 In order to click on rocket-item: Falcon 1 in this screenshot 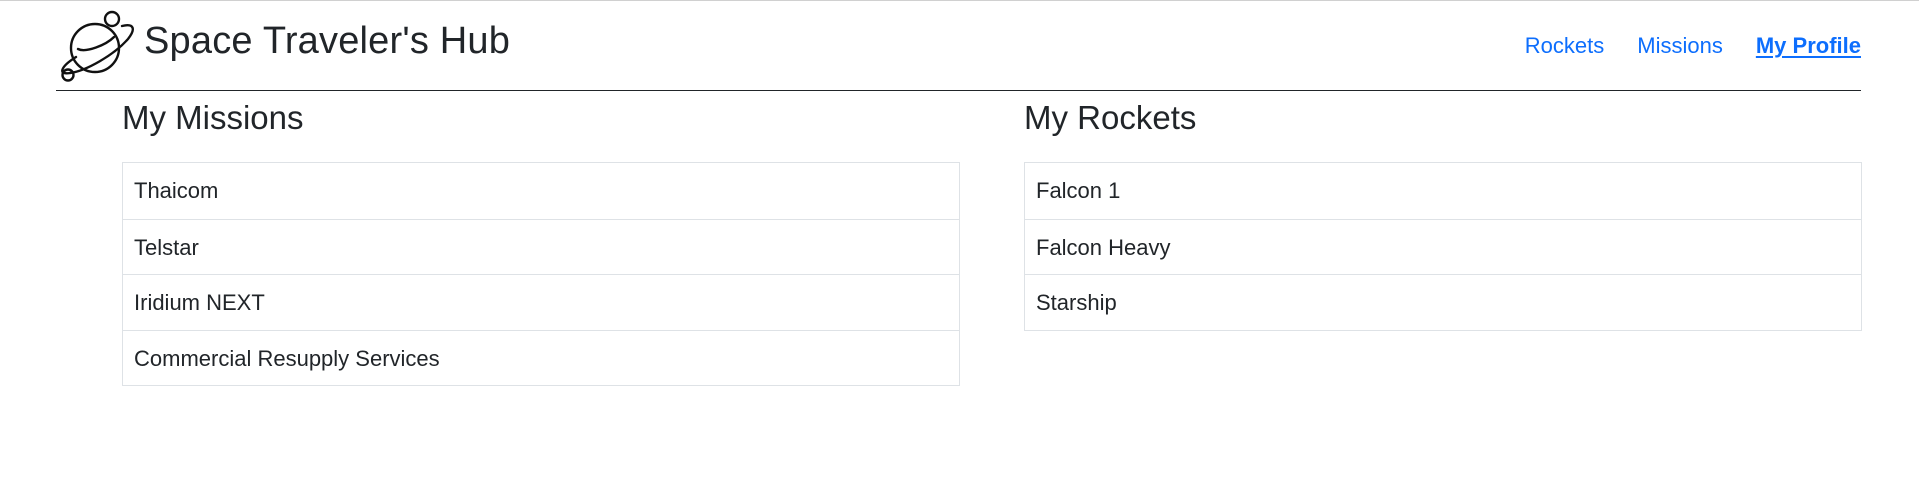, I will do `click(1078, 190)`.